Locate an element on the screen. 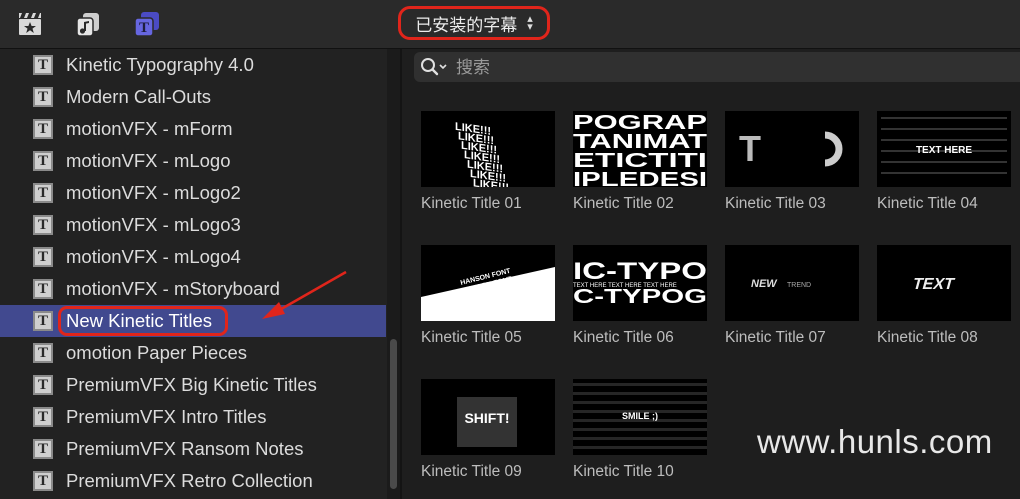 The image size is (1020, 499). svg-text: TEXT is located at coordinates (934, 284).